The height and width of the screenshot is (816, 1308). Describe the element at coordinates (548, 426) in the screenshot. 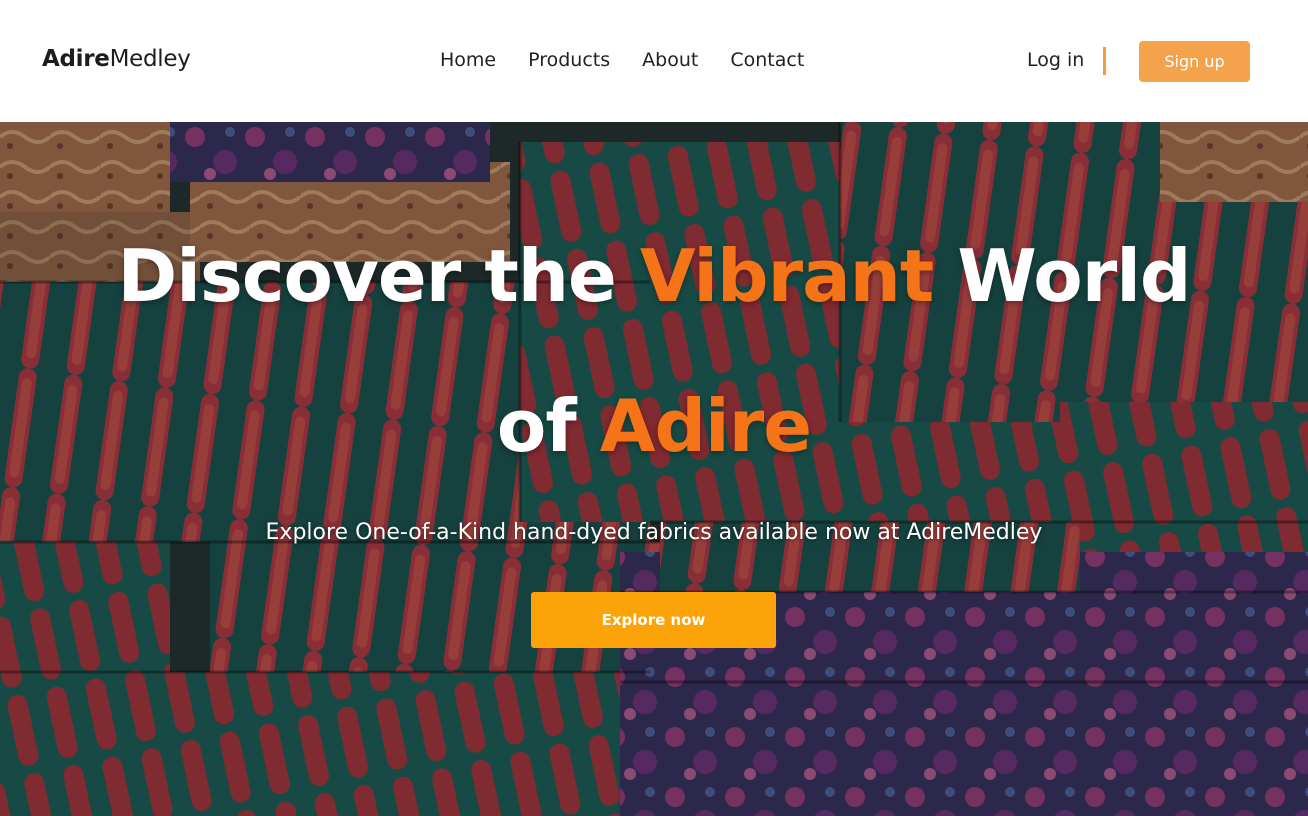

I see `headline-text-of: of` at that location.